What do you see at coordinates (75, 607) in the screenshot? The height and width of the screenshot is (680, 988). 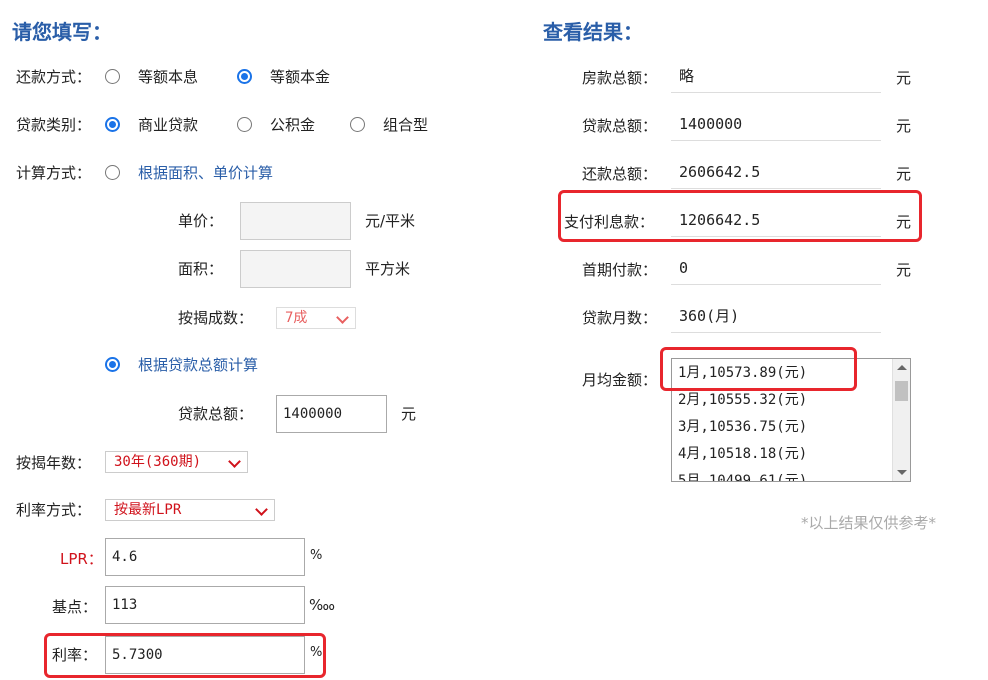 I see `basis-points-label: 基点：` at bounding box center [75, 607].